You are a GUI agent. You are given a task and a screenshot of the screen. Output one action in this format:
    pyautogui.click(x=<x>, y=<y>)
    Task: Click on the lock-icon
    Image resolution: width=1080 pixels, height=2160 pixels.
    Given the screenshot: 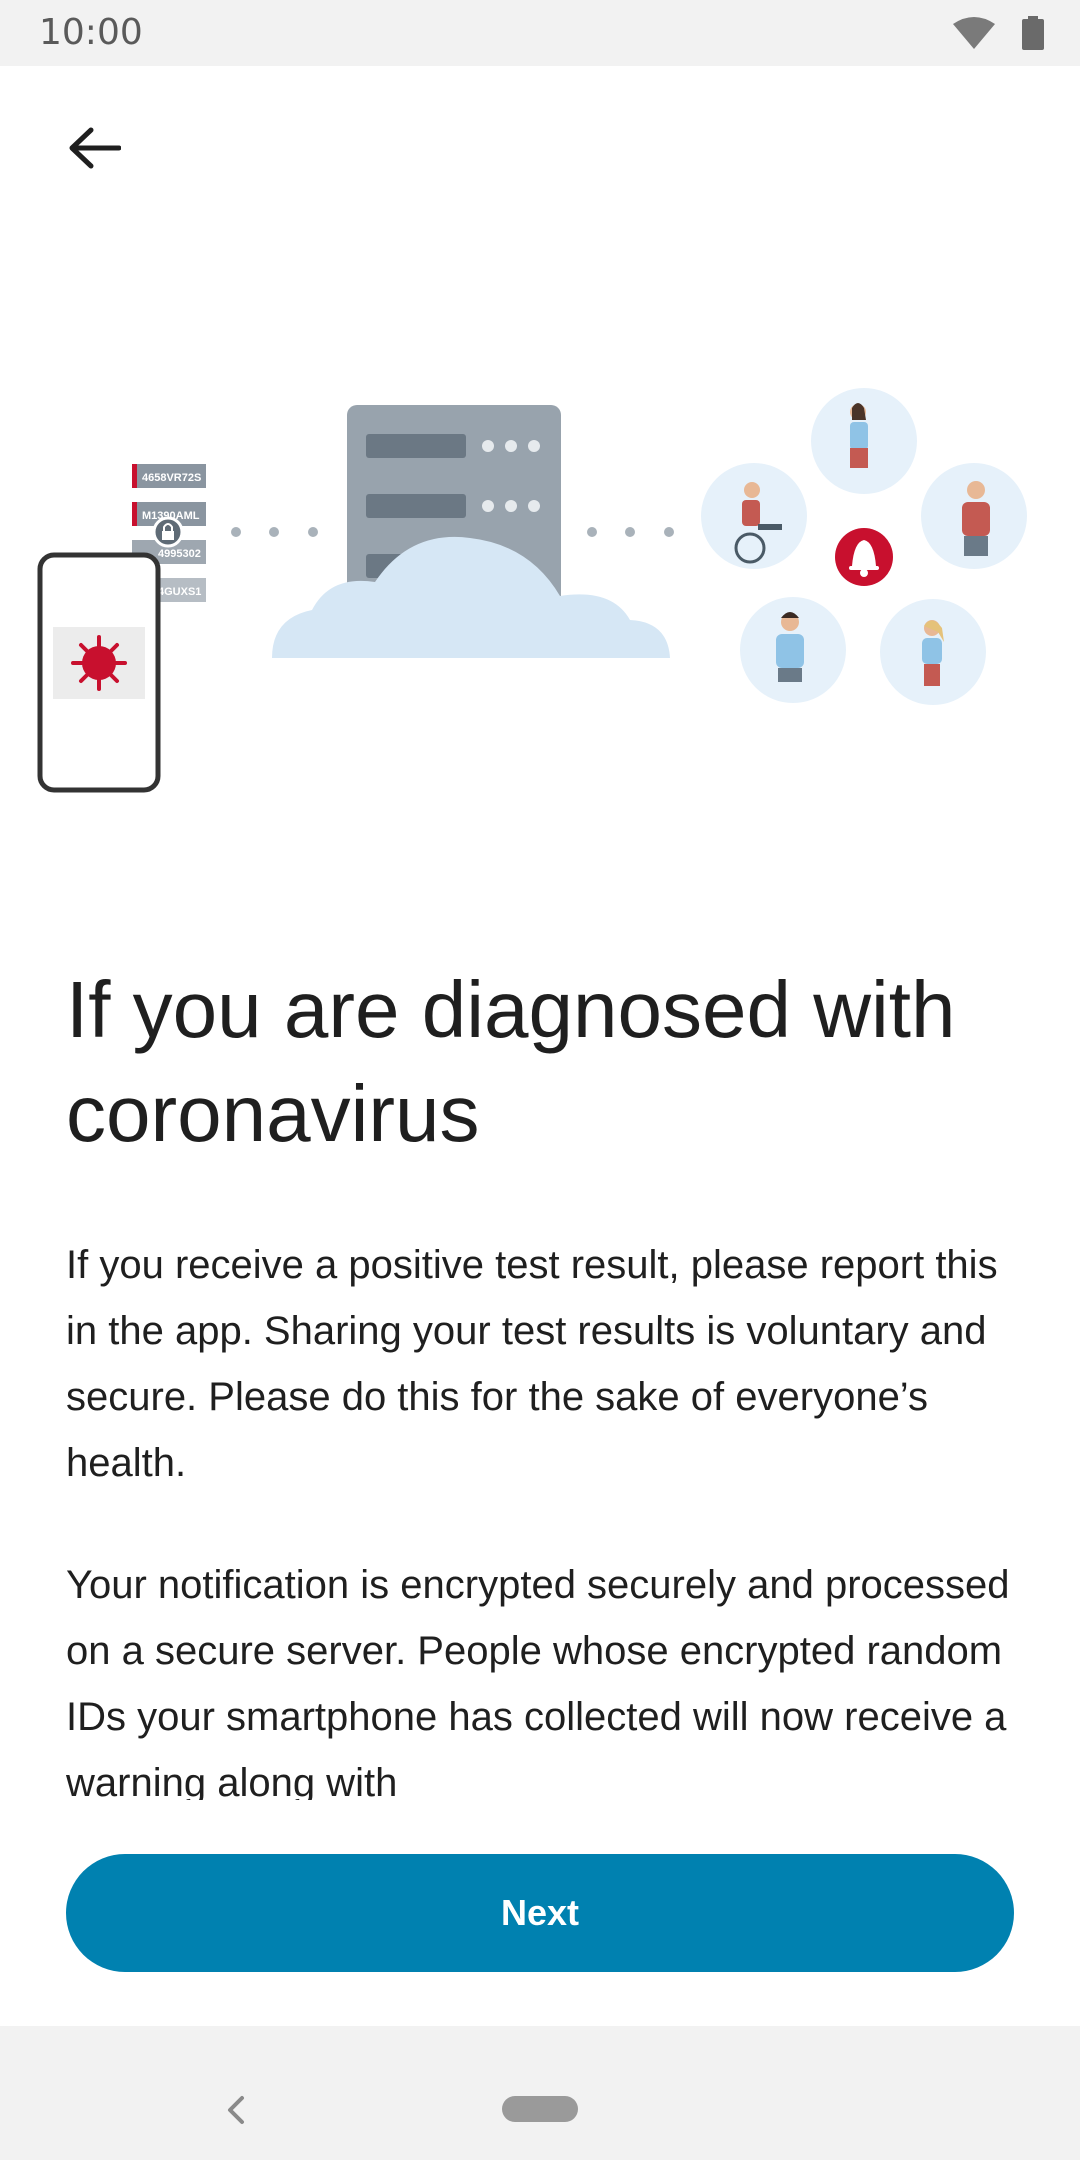 What is the action you would take?
    pyautogui.click(x=168, y=532)
    